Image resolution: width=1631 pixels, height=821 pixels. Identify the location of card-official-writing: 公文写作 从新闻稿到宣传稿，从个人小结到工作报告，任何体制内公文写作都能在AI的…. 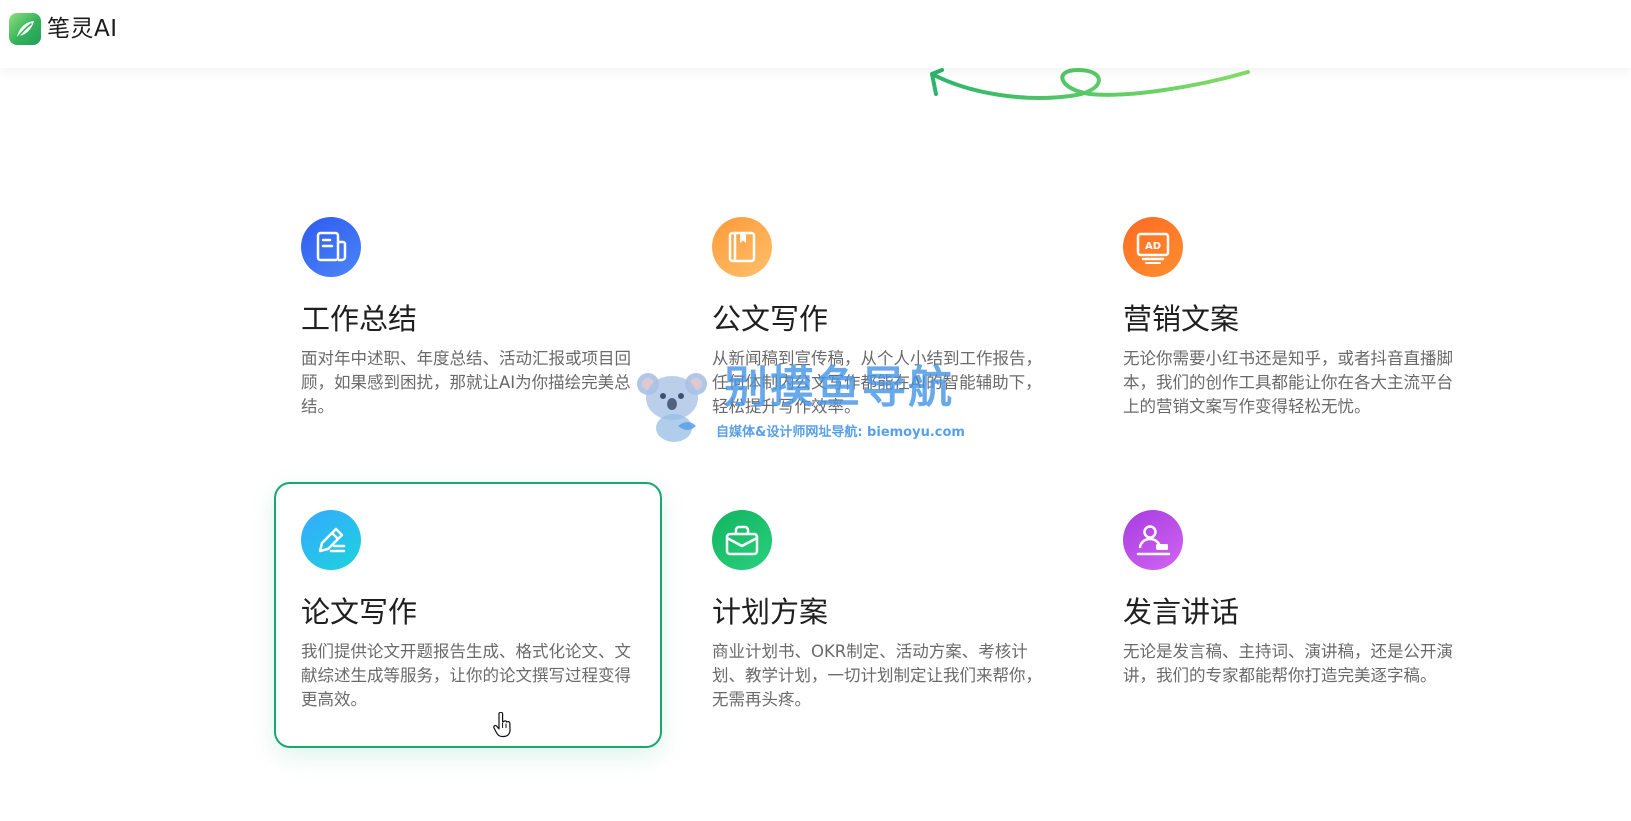
(879, 322).